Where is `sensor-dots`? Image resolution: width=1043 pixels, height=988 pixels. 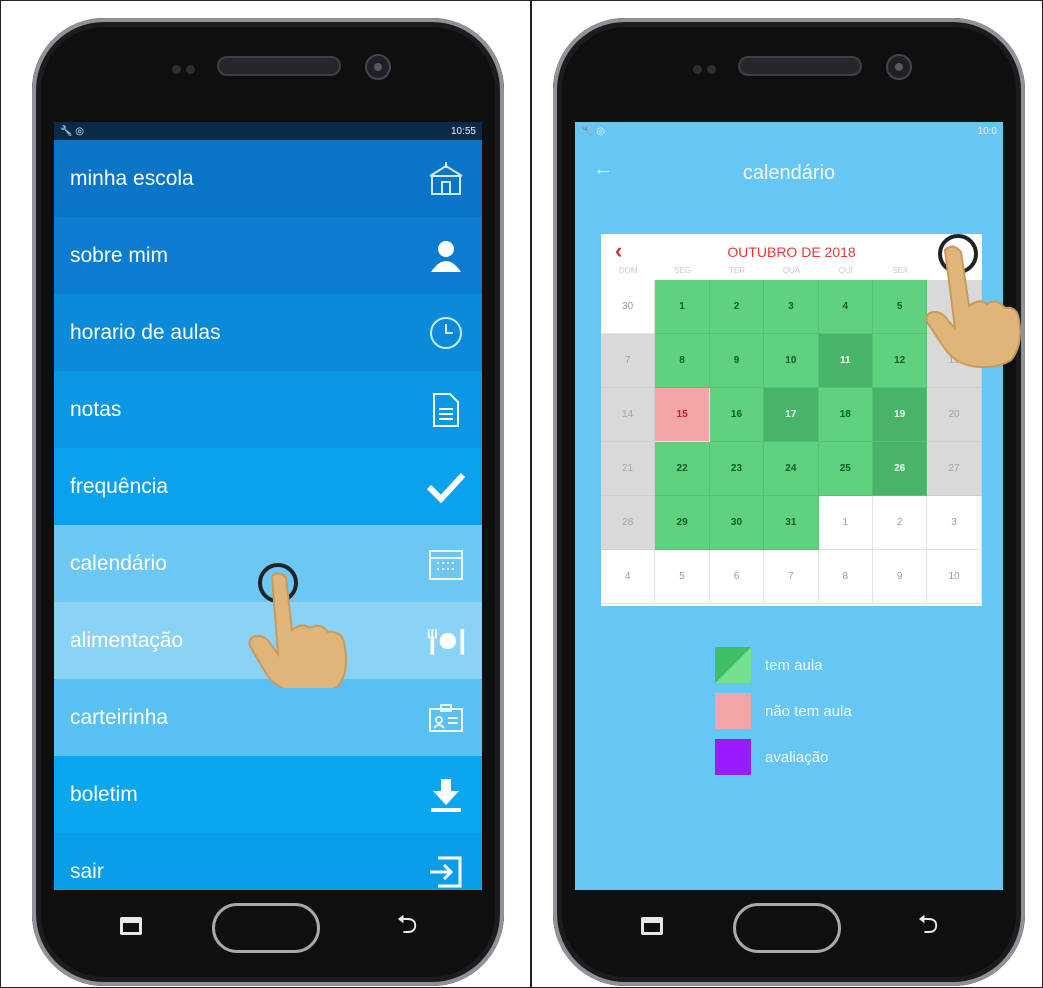 sensor-dots is located at coordinates (189, 67).